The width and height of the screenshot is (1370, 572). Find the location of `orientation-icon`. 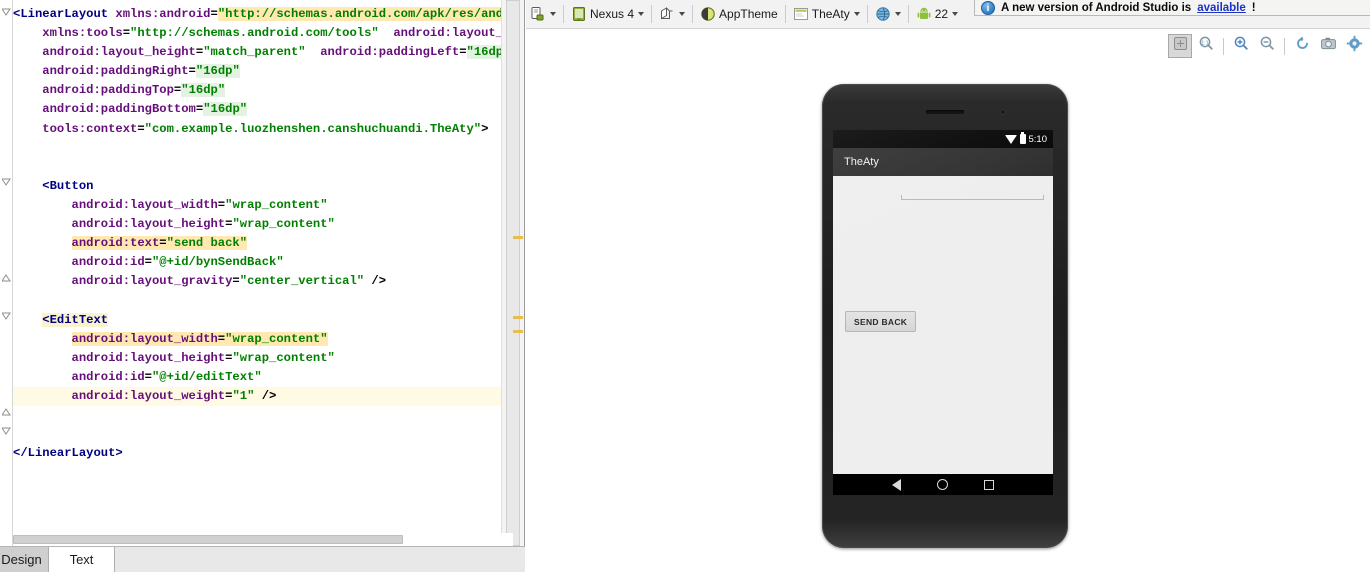

orientation-icon is located at coordinates (667, 14).